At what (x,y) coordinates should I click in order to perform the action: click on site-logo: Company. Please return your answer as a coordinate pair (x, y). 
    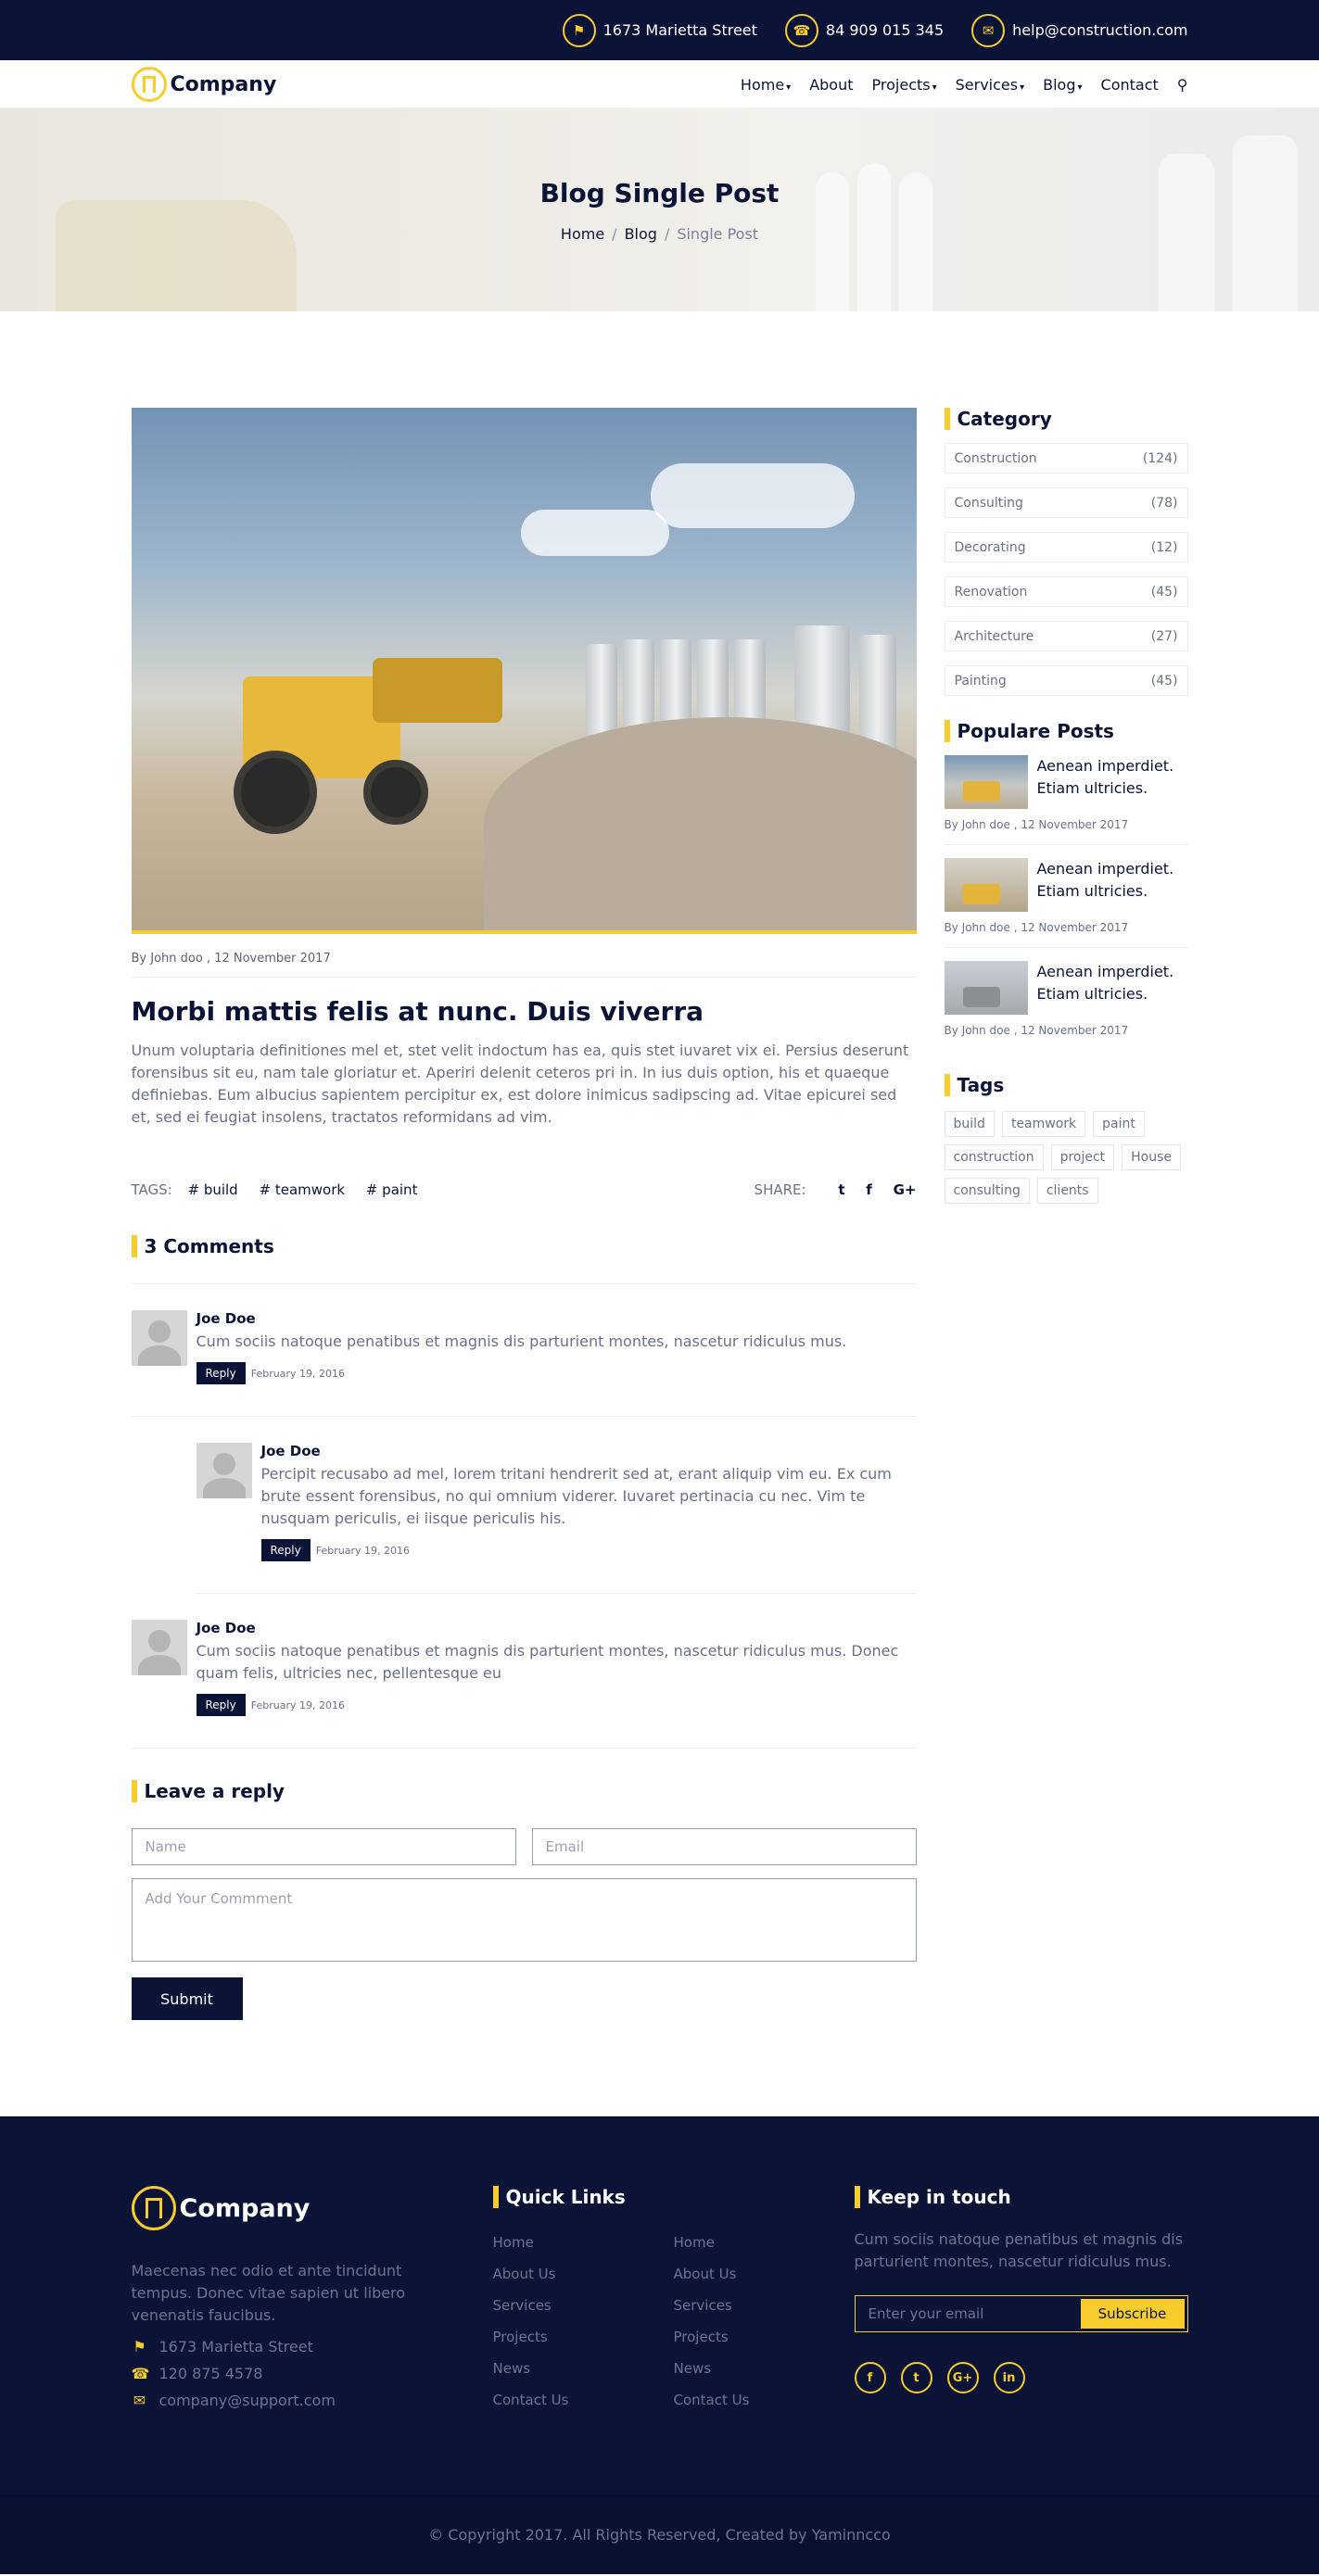
    Looking at the image, I should click on (203, 84).